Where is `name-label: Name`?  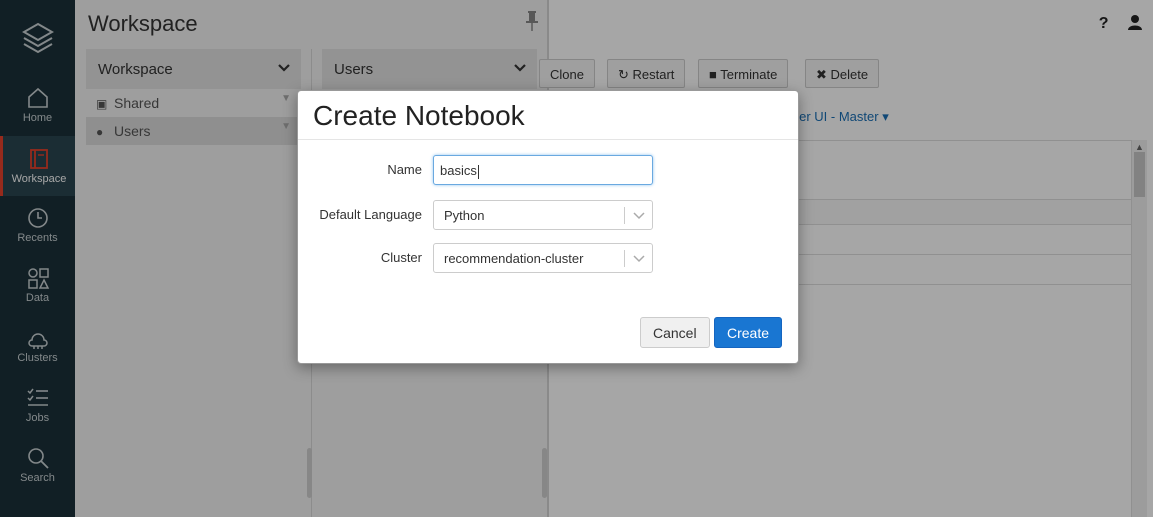
name-label: Name is located at coordinates (404, 169).